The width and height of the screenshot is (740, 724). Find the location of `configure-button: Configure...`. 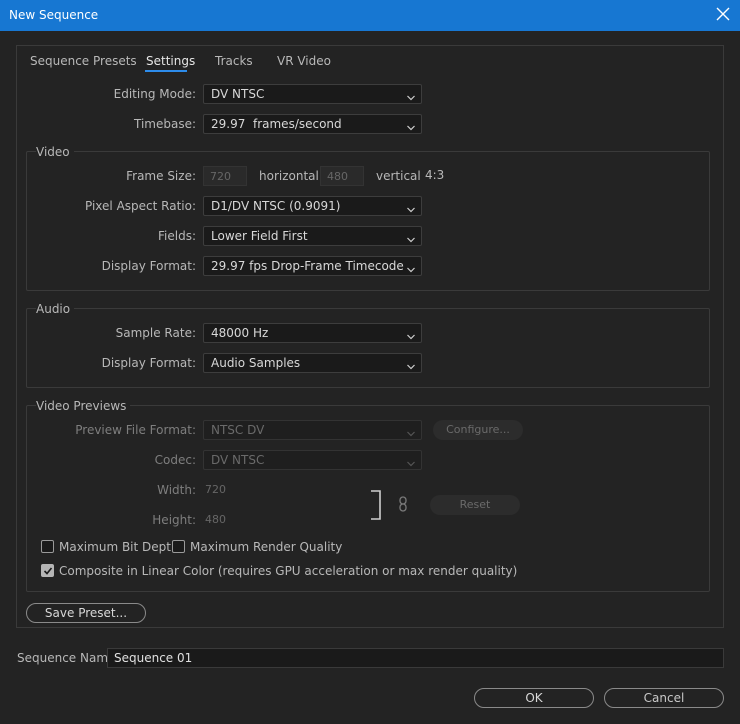

configure-button: Configure... is located at coordinates (478, 430).